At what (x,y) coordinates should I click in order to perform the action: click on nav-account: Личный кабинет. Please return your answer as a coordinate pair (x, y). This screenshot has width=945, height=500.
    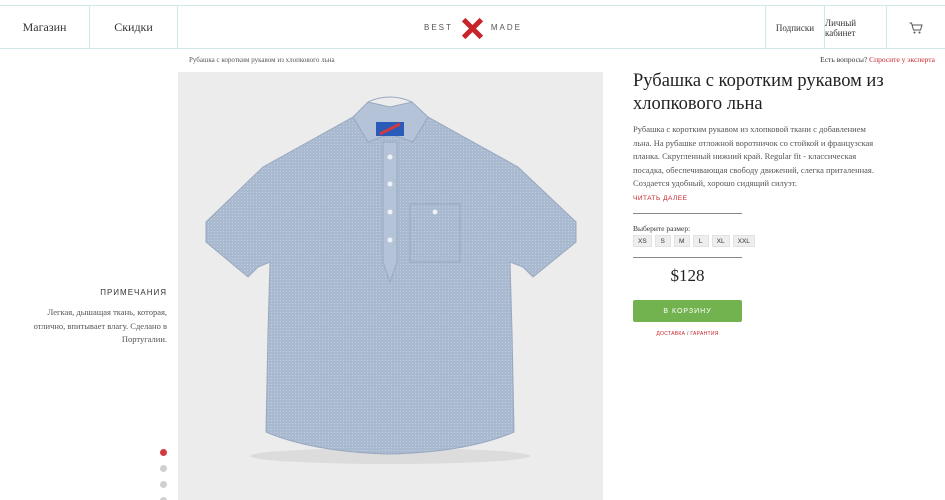
    Looking at the image, I should click on (856, 27).